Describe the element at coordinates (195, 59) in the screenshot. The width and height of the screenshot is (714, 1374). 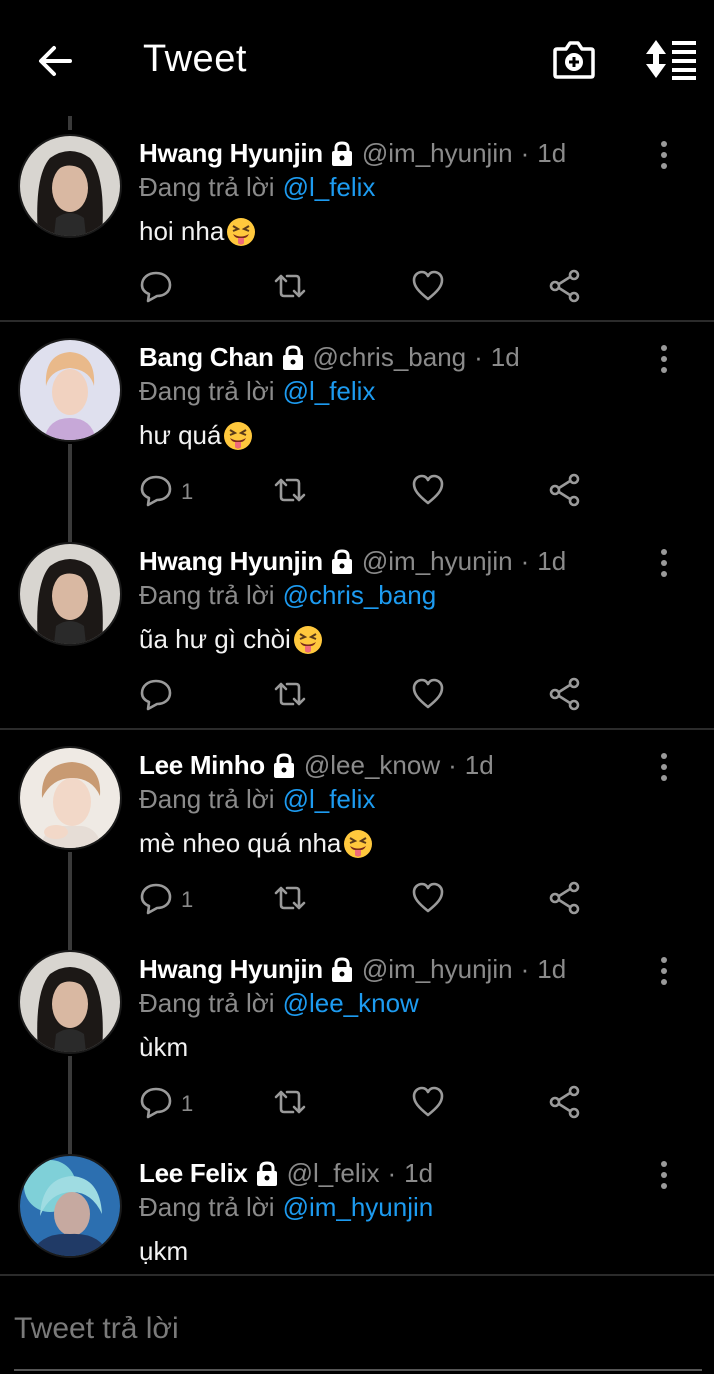
I see `page-title: Tweet` at that location.